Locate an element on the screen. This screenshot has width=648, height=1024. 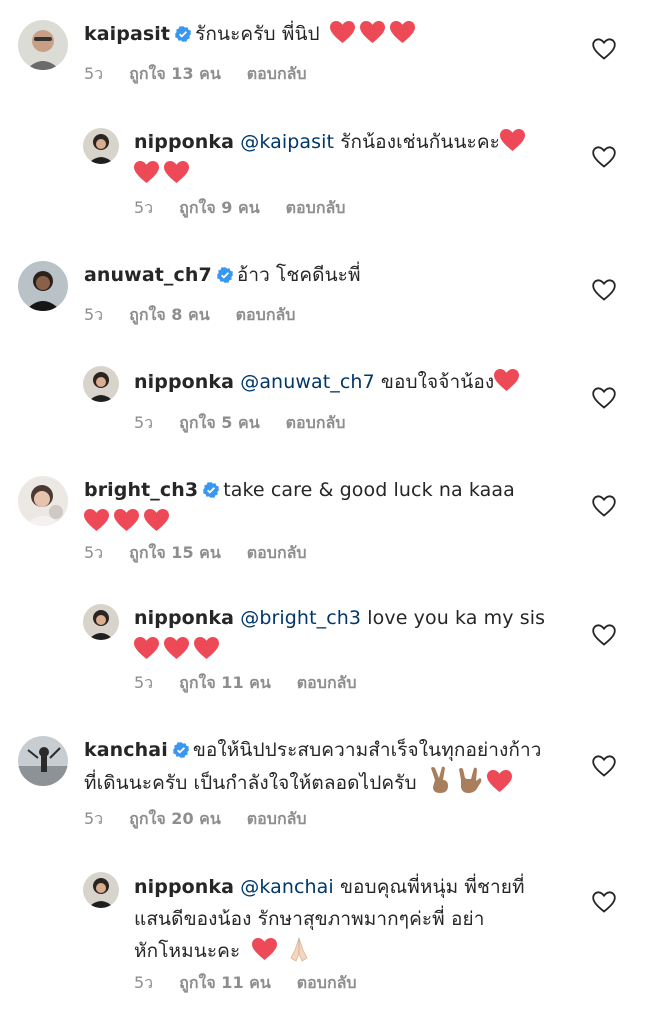
comment-meta: 5ว ถูกใจ 8 คน ตอบกลับ is located at coordinates (202, 315).